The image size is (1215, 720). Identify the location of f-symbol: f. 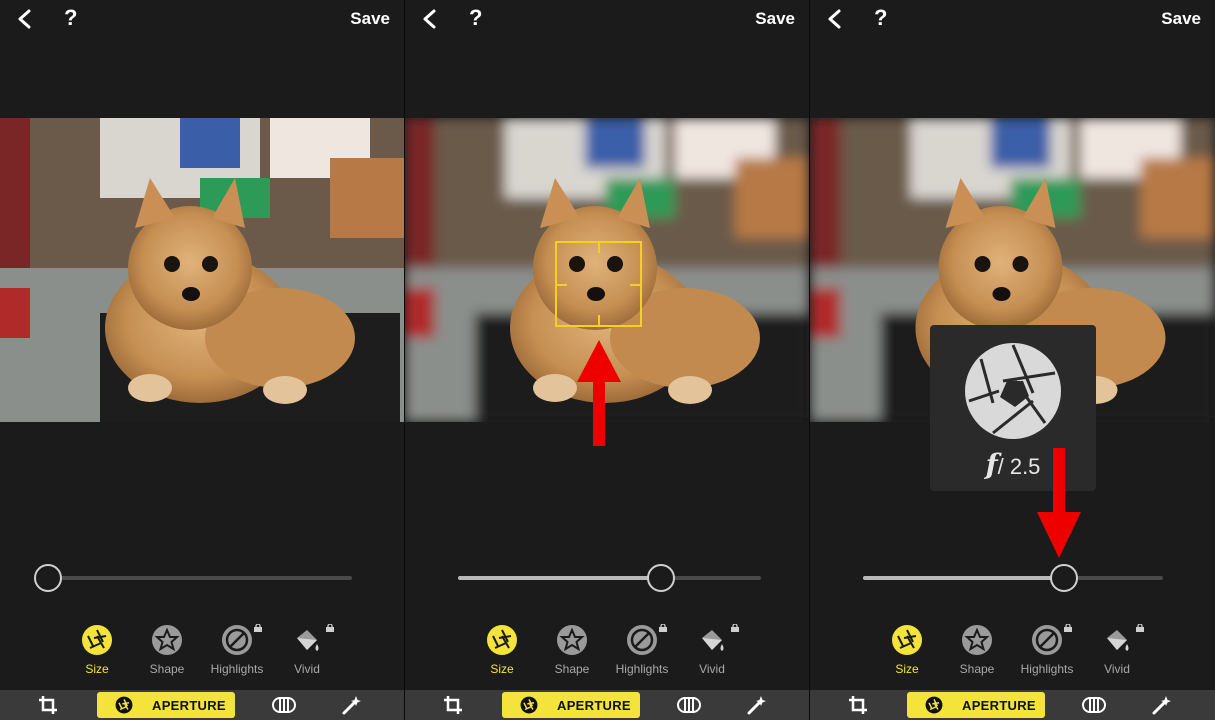
(991, 464).